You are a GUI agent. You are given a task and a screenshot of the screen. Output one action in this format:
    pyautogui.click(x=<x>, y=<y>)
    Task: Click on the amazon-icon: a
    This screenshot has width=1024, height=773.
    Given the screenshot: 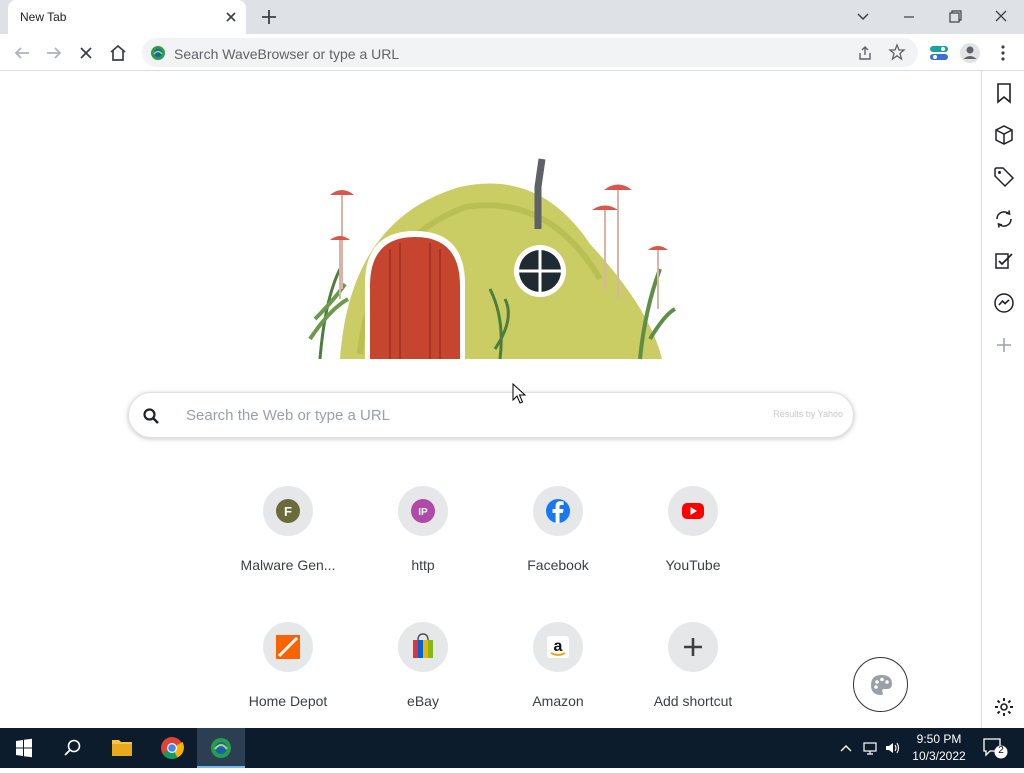 What is the action you would take?
    pyautogui.click(x=558, y=647)
    